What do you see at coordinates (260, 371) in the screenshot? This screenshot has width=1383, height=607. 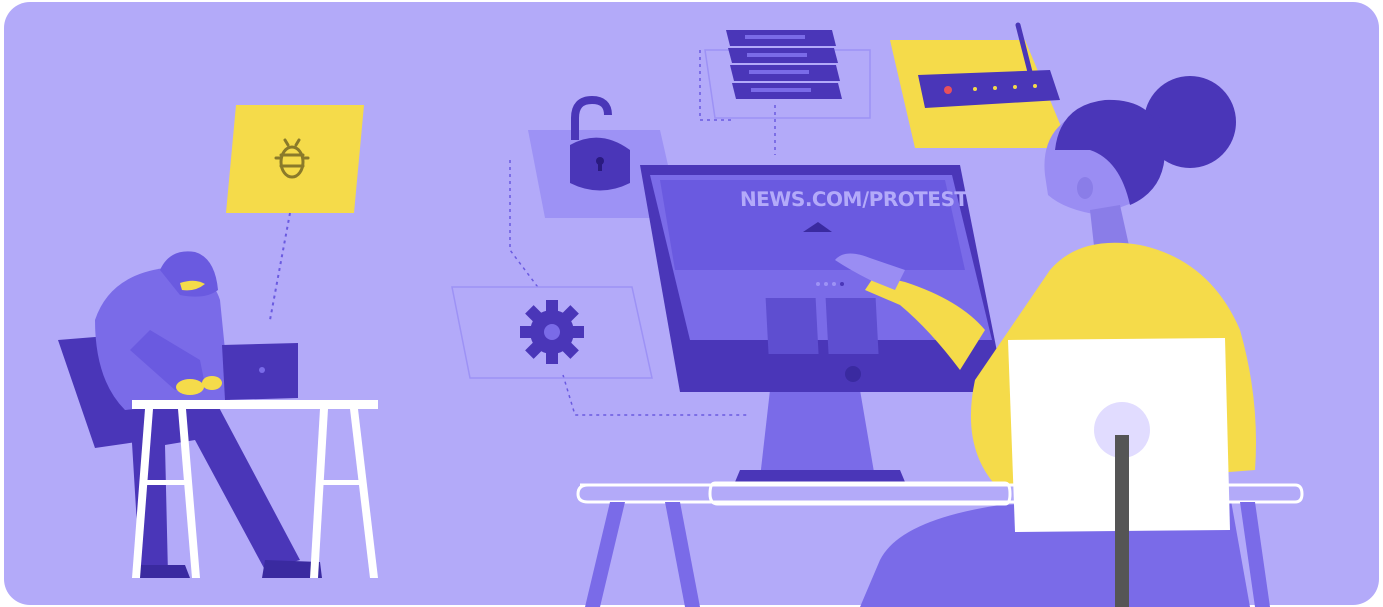 I see `laptop` at bounding box center [260, 371].